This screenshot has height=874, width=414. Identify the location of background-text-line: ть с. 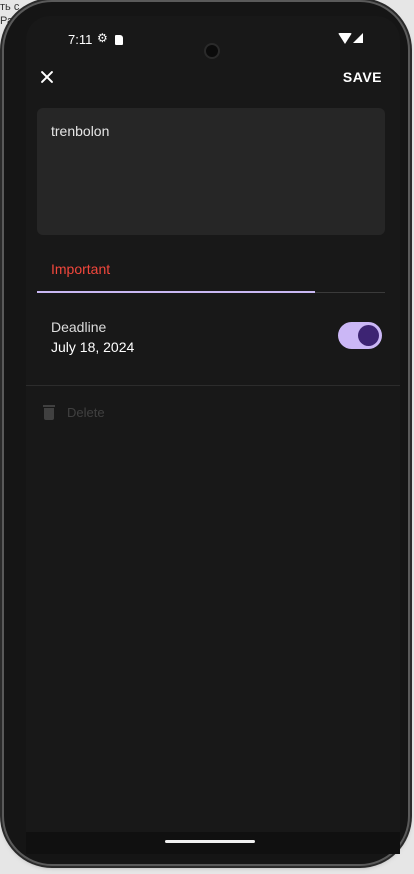
(10, 7).